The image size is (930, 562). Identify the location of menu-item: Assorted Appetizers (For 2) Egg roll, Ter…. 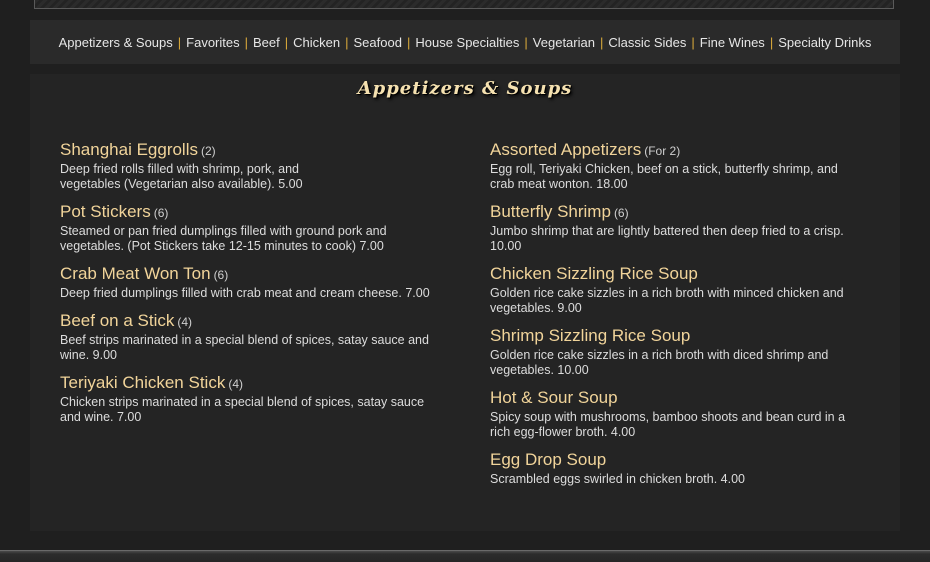
(677, 166).